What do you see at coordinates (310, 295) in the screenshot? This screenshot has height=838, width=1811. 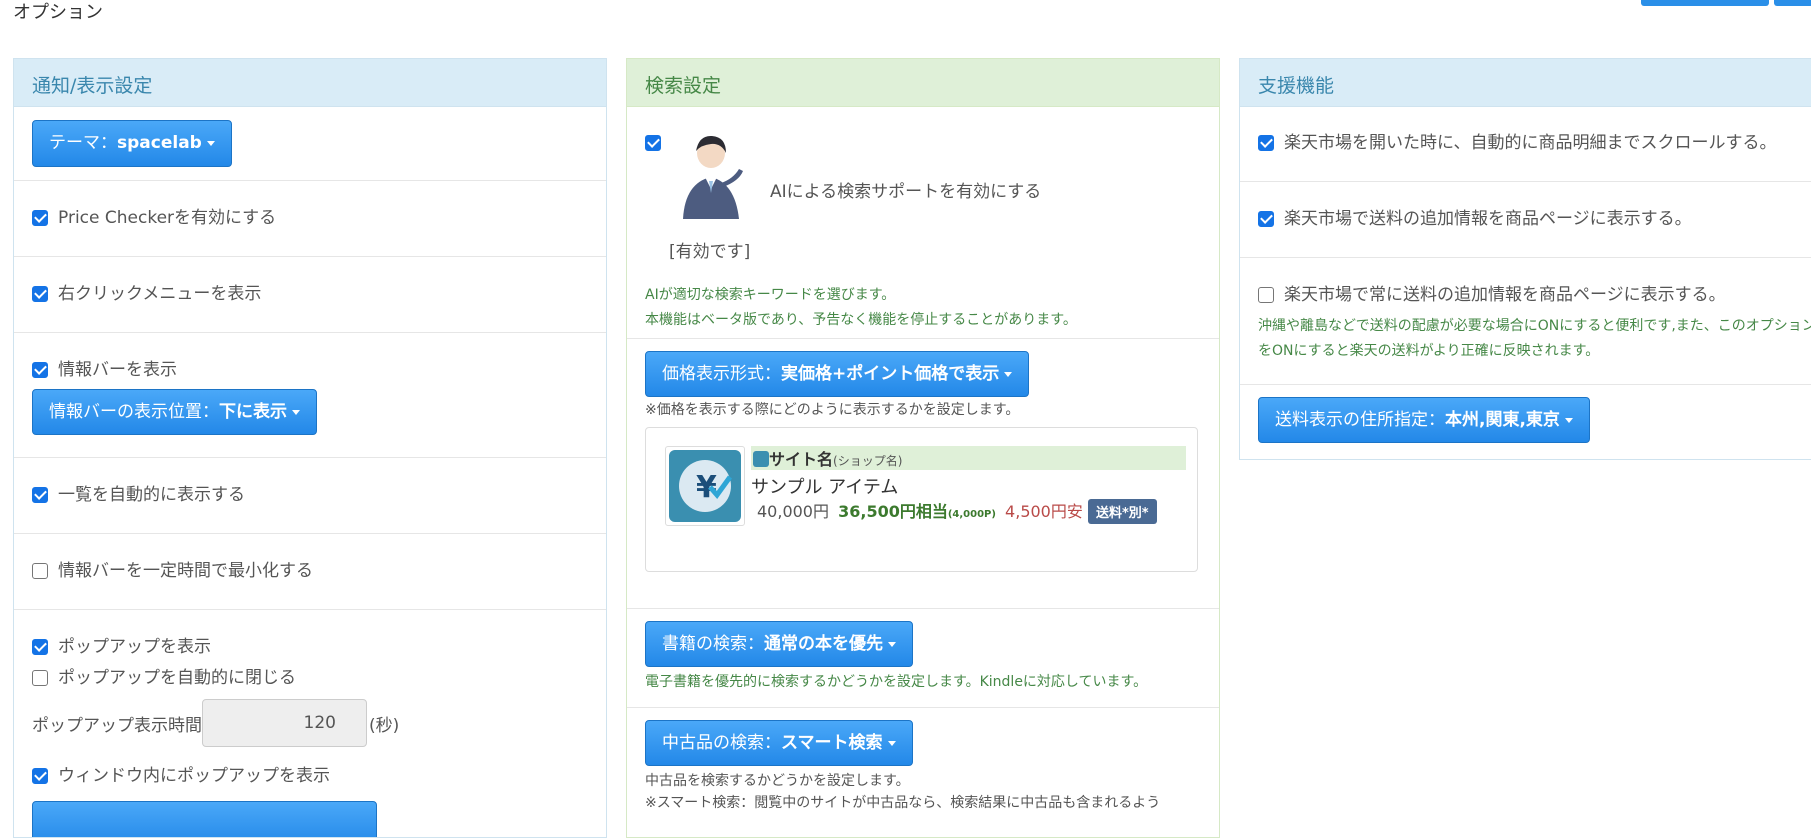 I see `right-click-row: 右クリックメニューを表示` at bounding box center [310, 295].